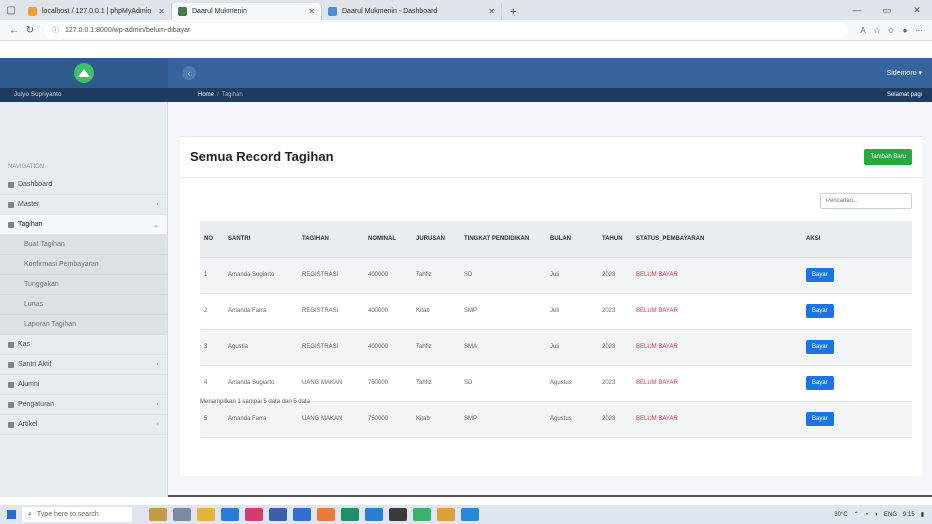  What do you see at coordinates (615, 239) in the screenshot?
I see `col-tahun: TAHUN` at bounding box center [615, 239].